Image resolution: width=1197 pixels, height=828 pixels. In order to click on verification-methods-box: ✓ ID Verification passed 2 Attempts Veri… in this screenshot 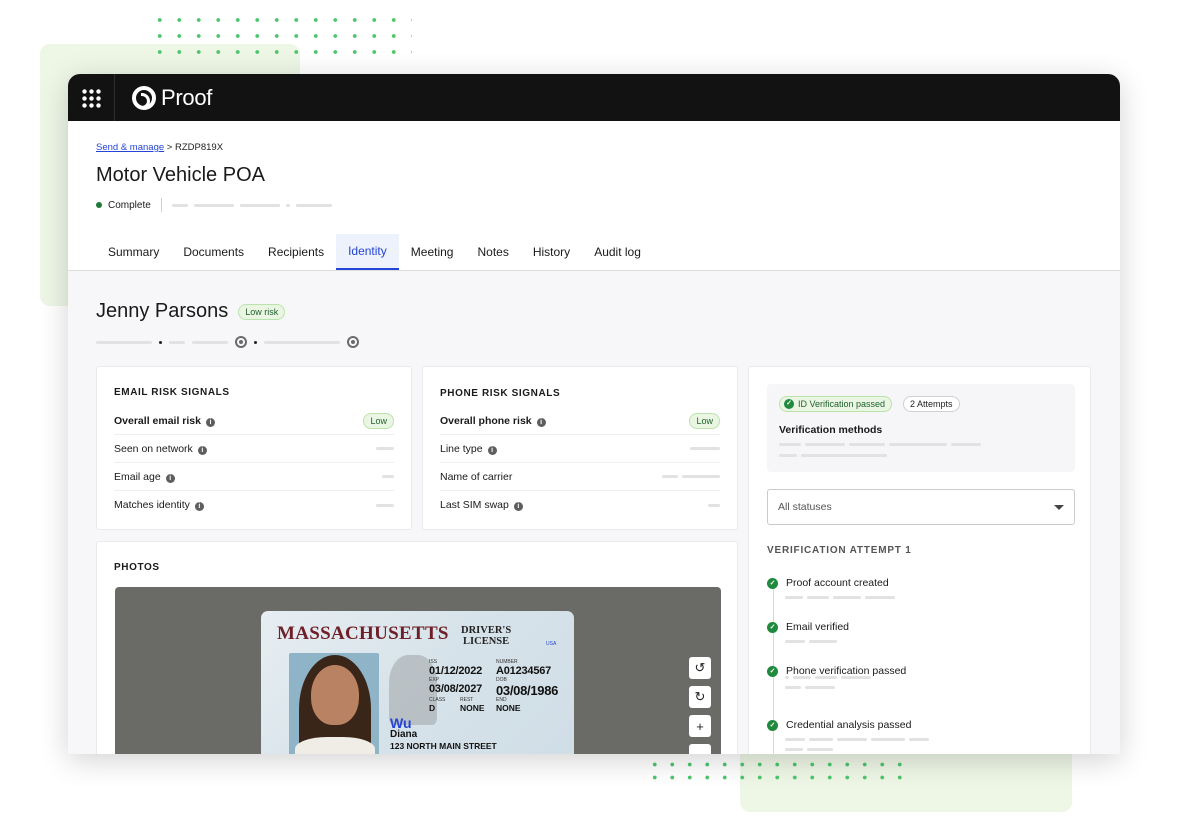, I will do `click(921, 428)`.